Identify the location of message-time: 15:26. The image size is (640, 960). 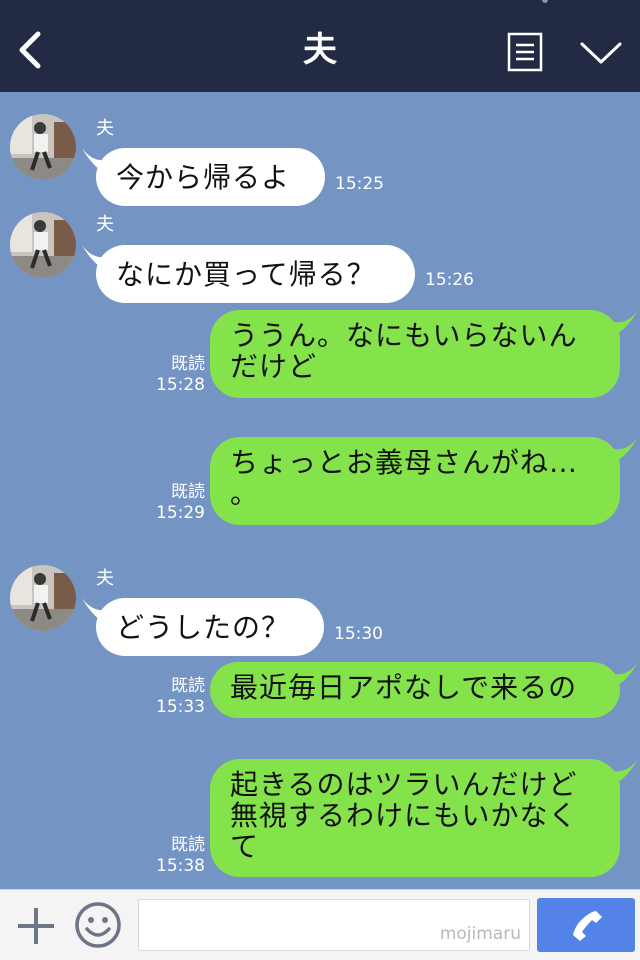
(449, 280).